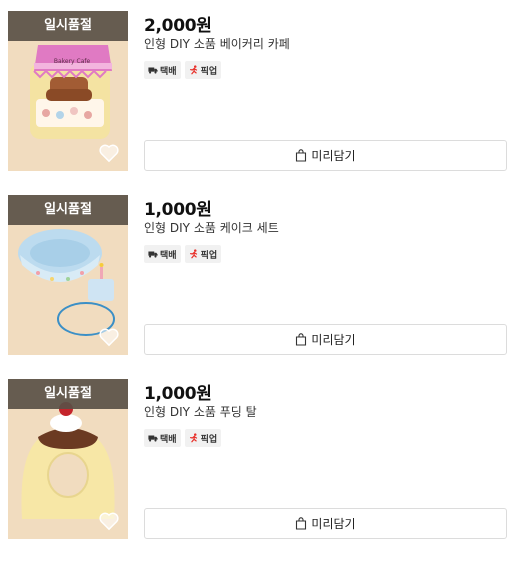 The height and width of the screenshot is (572, 507). Describe the element at coordinates (217, 43) in the screenshot. I see `product-name: 인형 DIY 소품 베이커리 카페` at that location.